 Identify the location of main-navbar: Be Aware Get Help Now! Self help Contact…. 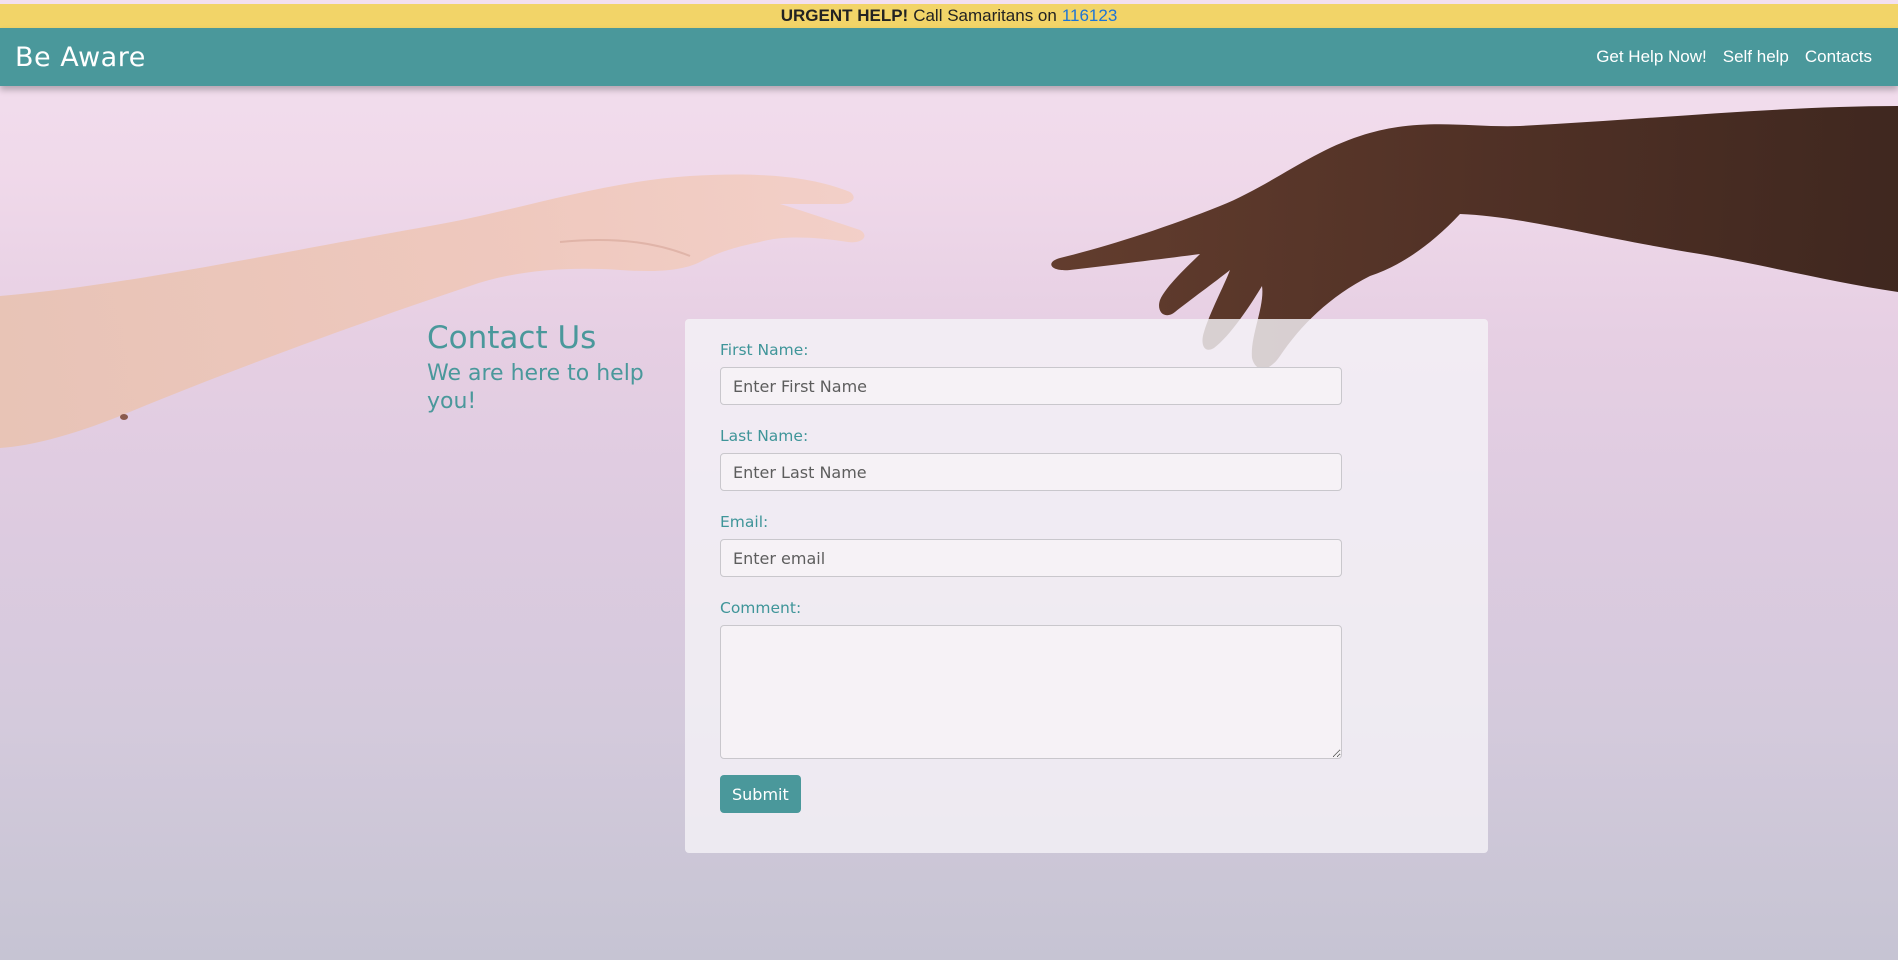
(949, 57).